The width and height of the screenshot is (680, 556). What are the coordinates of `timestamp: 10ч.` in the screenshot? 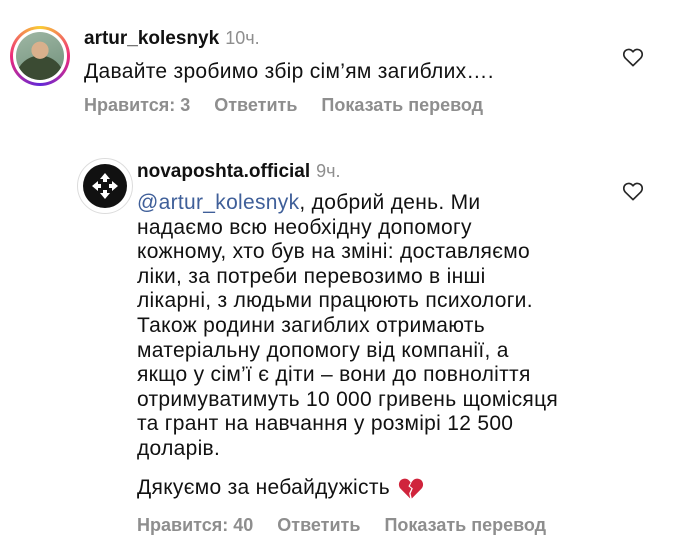 It's located at (242, 38).